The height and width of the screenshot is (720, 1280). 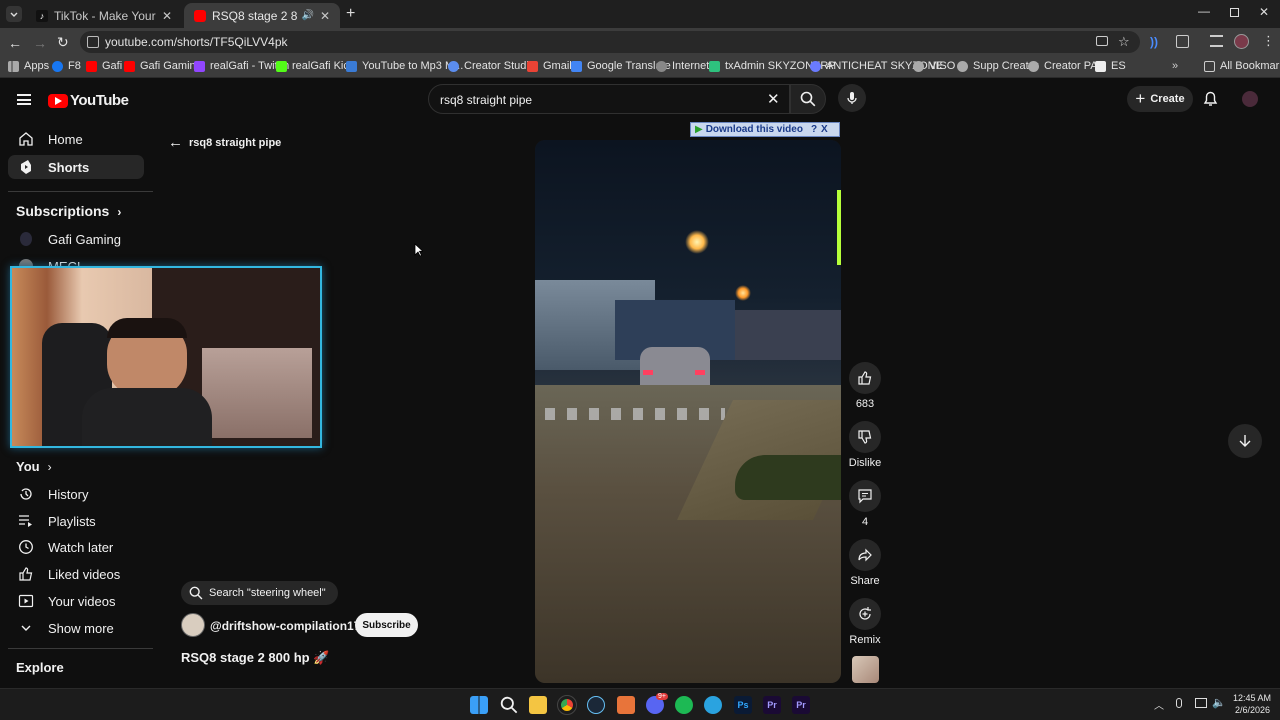 I want to click on channel-name: @driftshow-compilation1716, so click(x=292, y=626).